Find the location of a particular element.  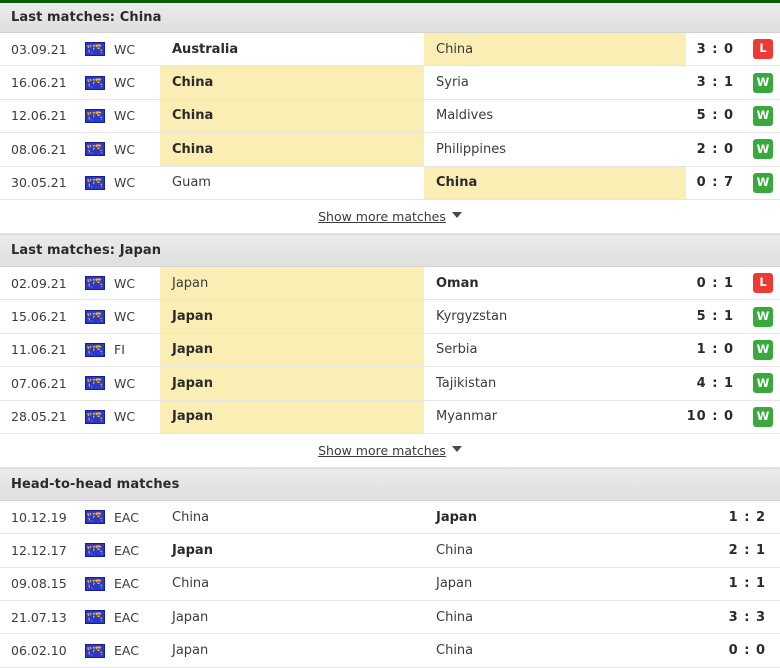

match-score: 1 : 2 is located at coordinates (747, 517).